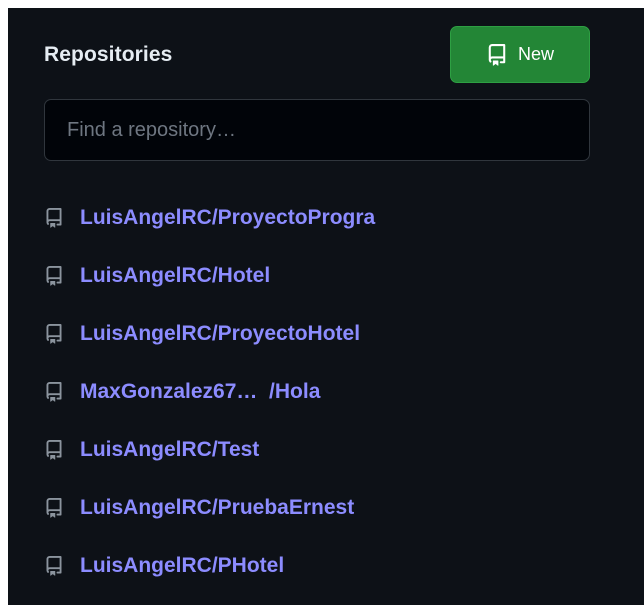 Image resolution: width=644 pixels, height=605 pixels. Describe the element at coordinates (220, 334) in the screenshot. I see `repository-link: LuisAngelRC/ProyectoHotel` at that location.